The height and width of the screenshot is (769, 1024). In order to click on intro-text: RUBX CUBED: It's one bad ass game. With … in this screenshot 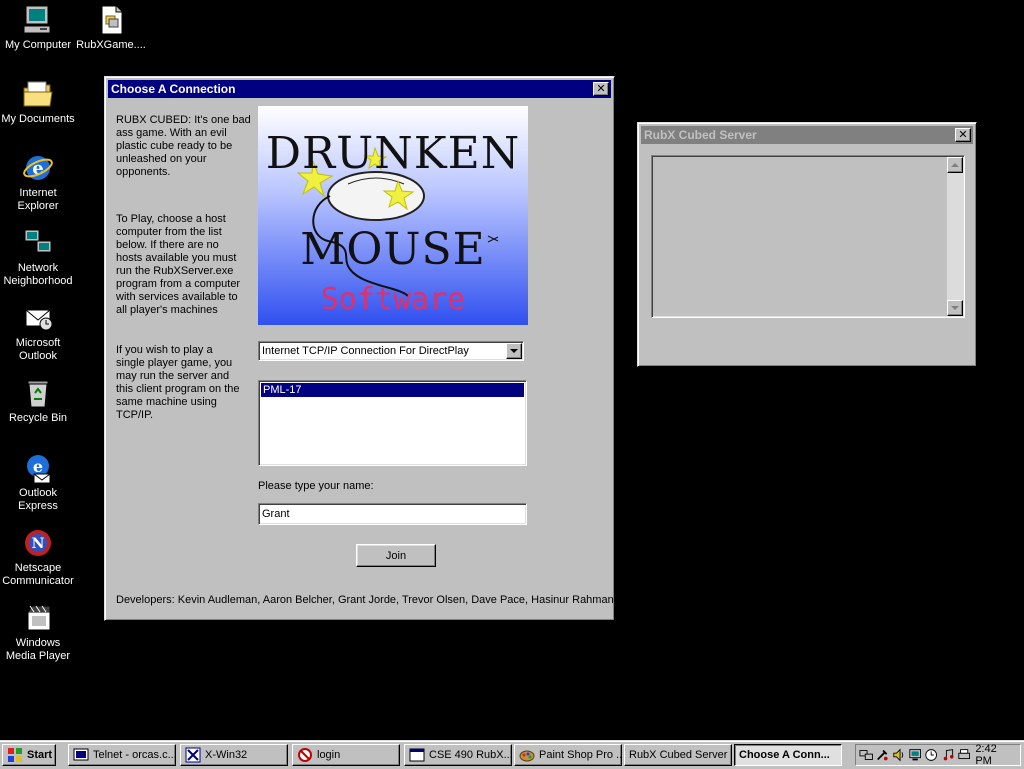, I will do `click(183, 146)`.